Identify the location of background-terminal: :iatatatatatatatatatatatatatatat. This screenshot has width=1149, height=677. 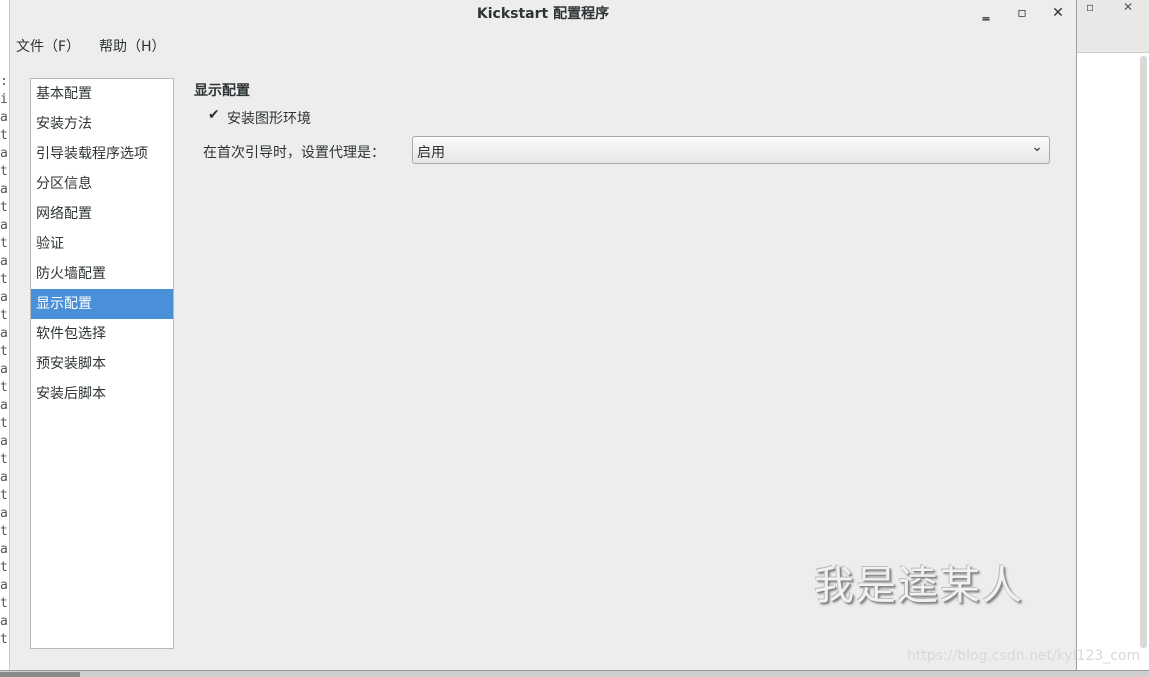
(4, 338).